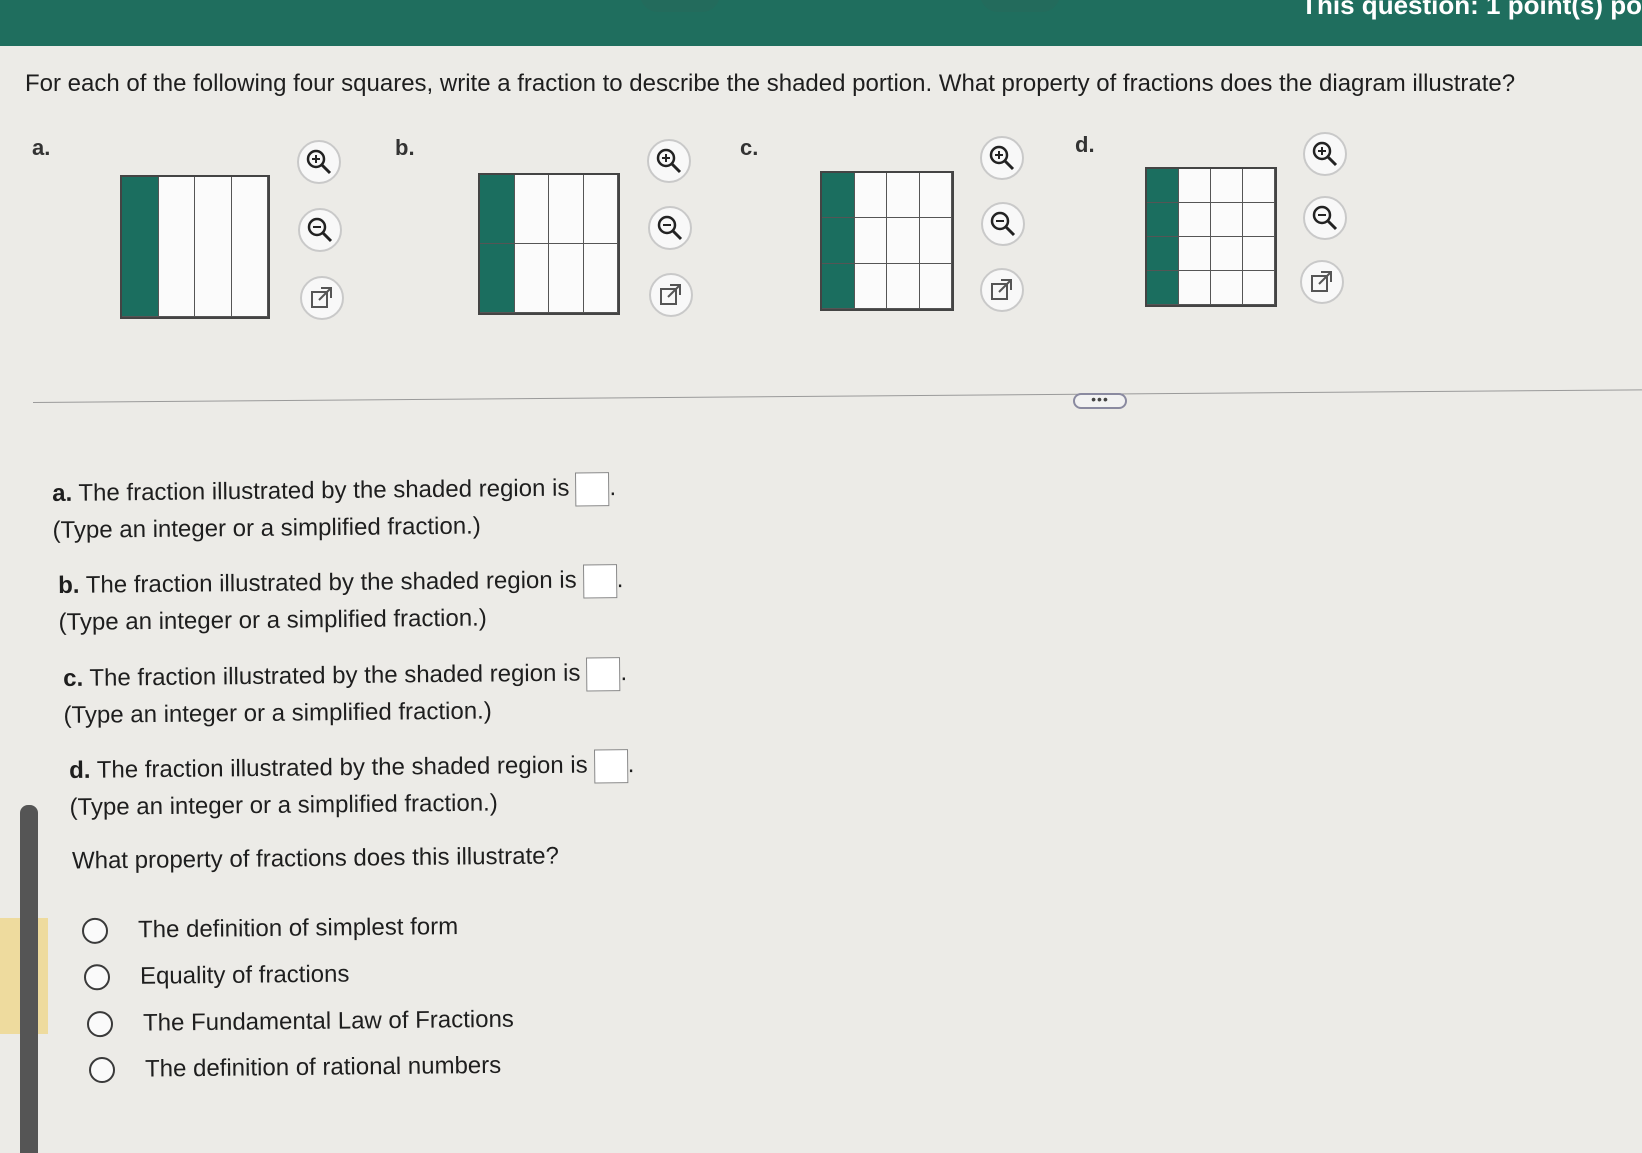  What do you see at coordinates (323, 1067) in the screenshot?
I see `option-label: The definition of rational numbers` at bounding box center [323, 1067].